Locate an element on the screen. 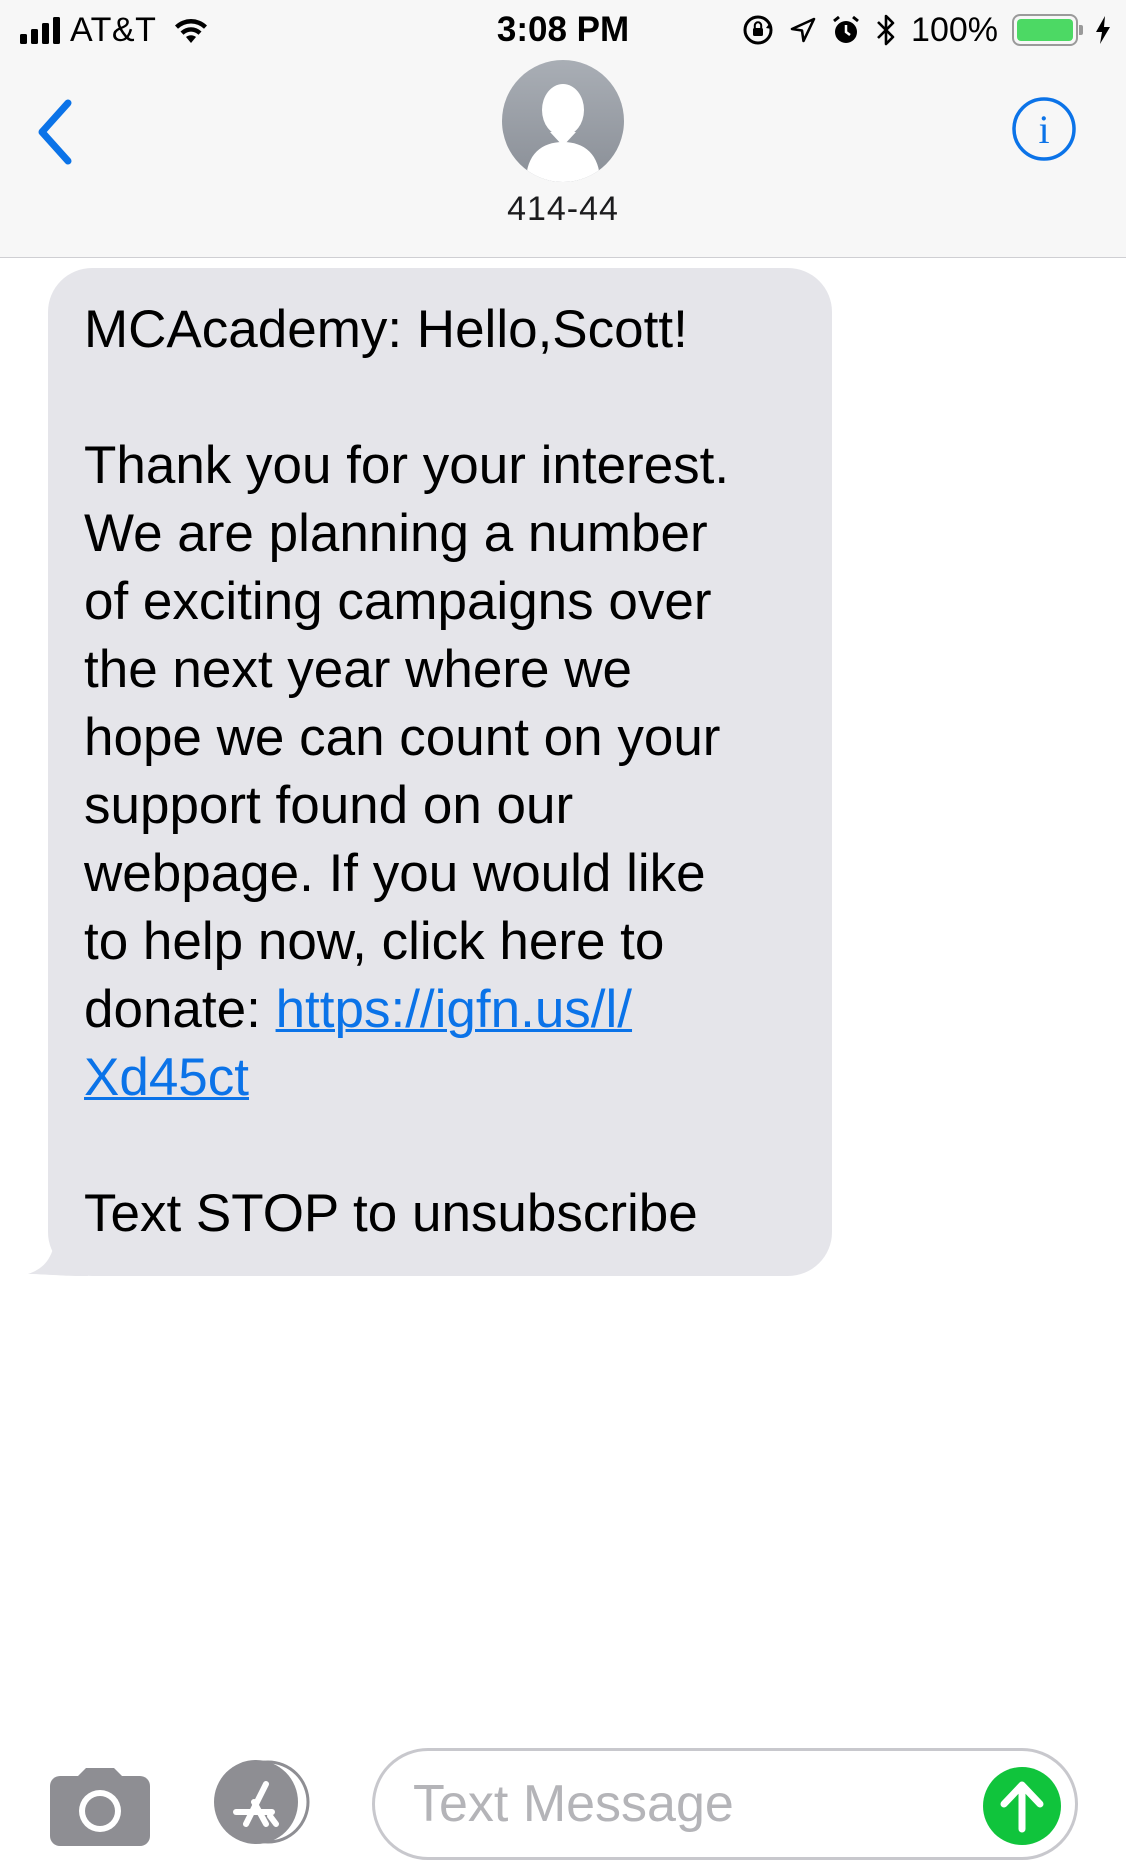 The image size is (1126, 1870). donation-link-continued: Xd45ct is located at coordinates (166, 1077).